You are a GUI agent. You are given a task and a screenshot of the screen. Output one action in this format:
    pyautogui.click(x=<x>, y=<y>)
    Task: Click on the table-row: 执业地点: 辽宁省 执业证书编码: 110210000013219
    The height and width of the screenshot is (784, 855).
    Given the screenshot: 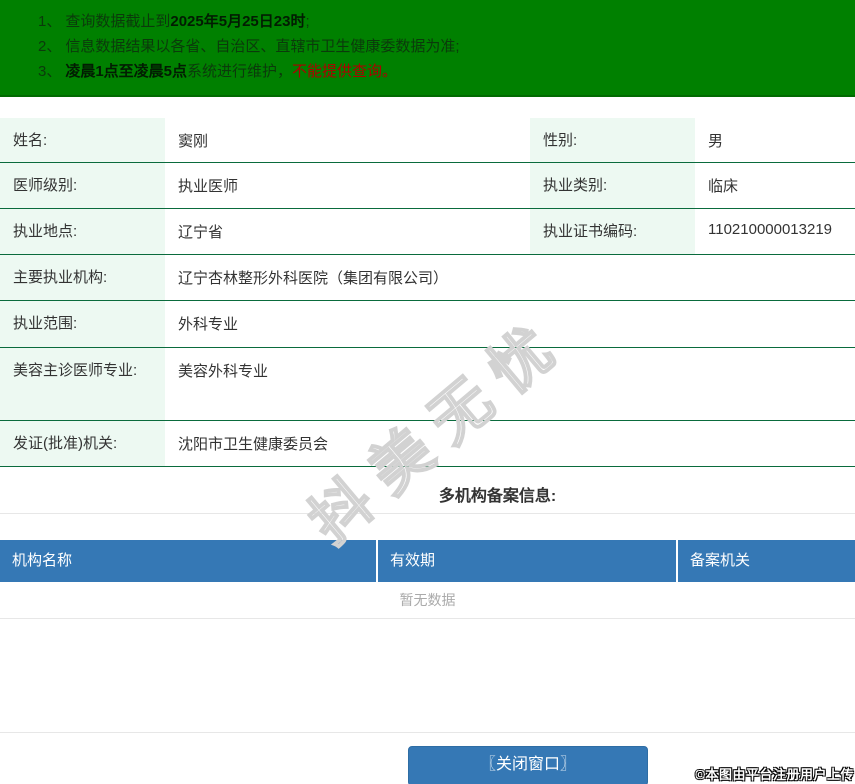 What is the action you would take?
    pyautogui.click(x=427, y=231)
    